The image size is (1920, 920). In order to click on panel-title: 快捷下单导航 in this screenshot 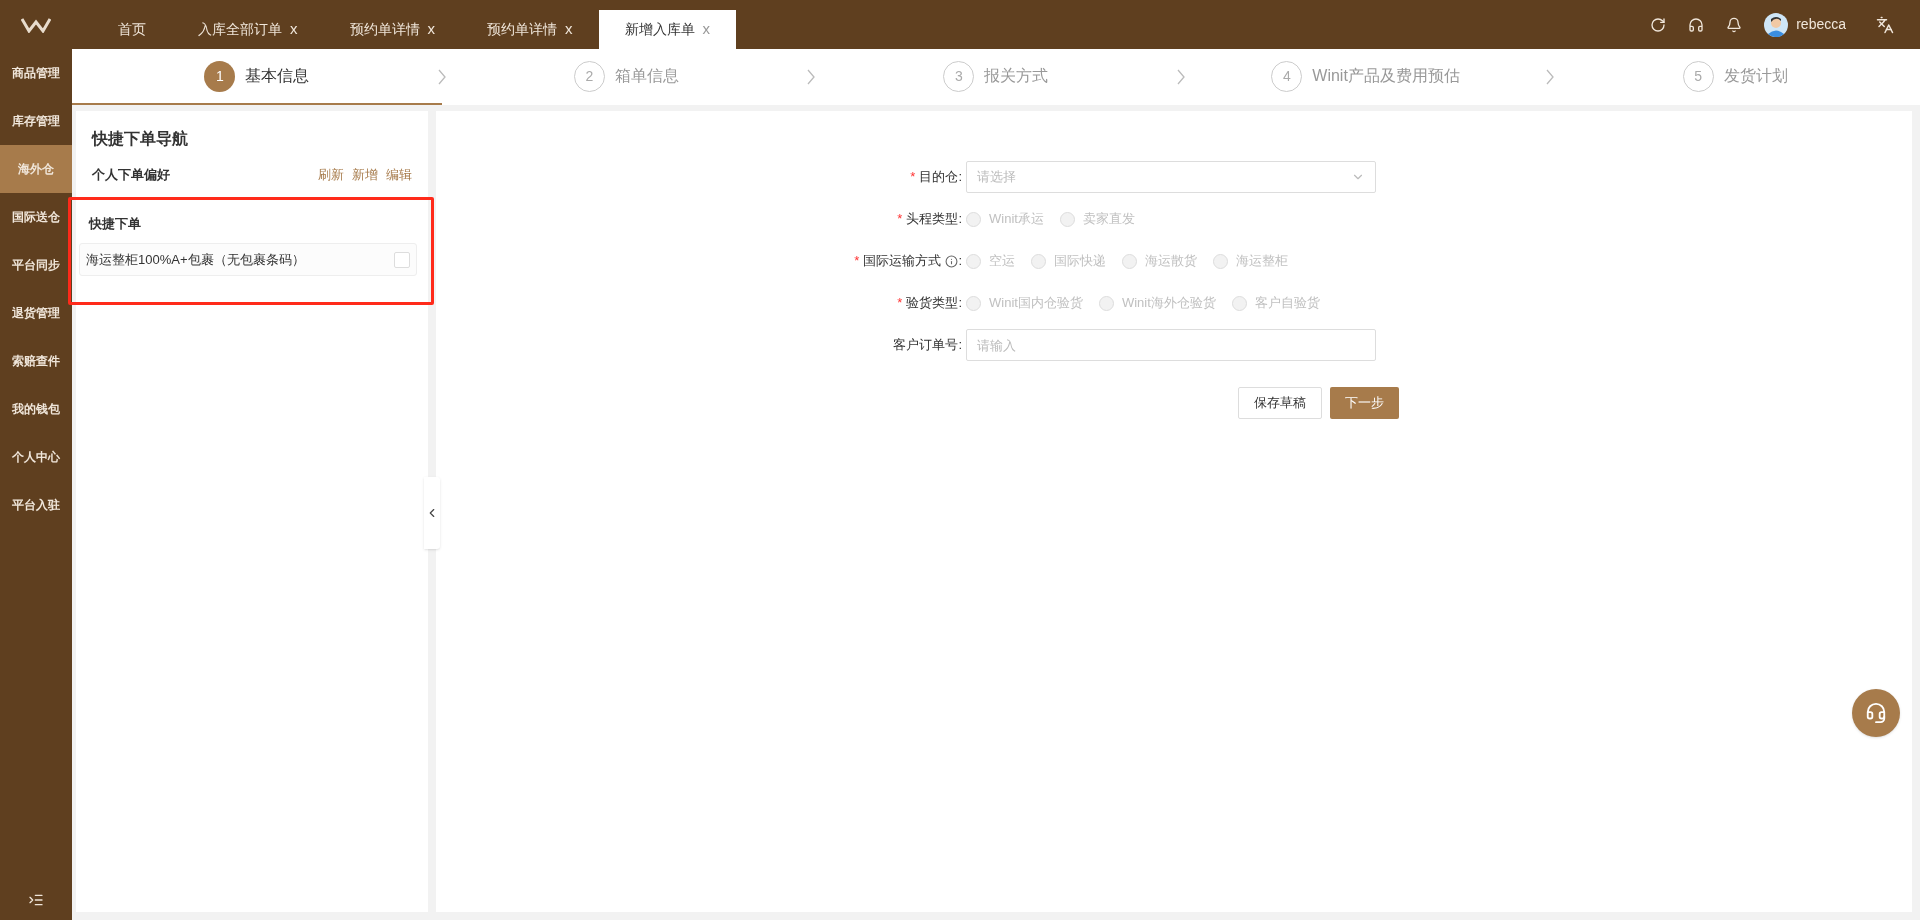, I will do `click(139, 139)`.